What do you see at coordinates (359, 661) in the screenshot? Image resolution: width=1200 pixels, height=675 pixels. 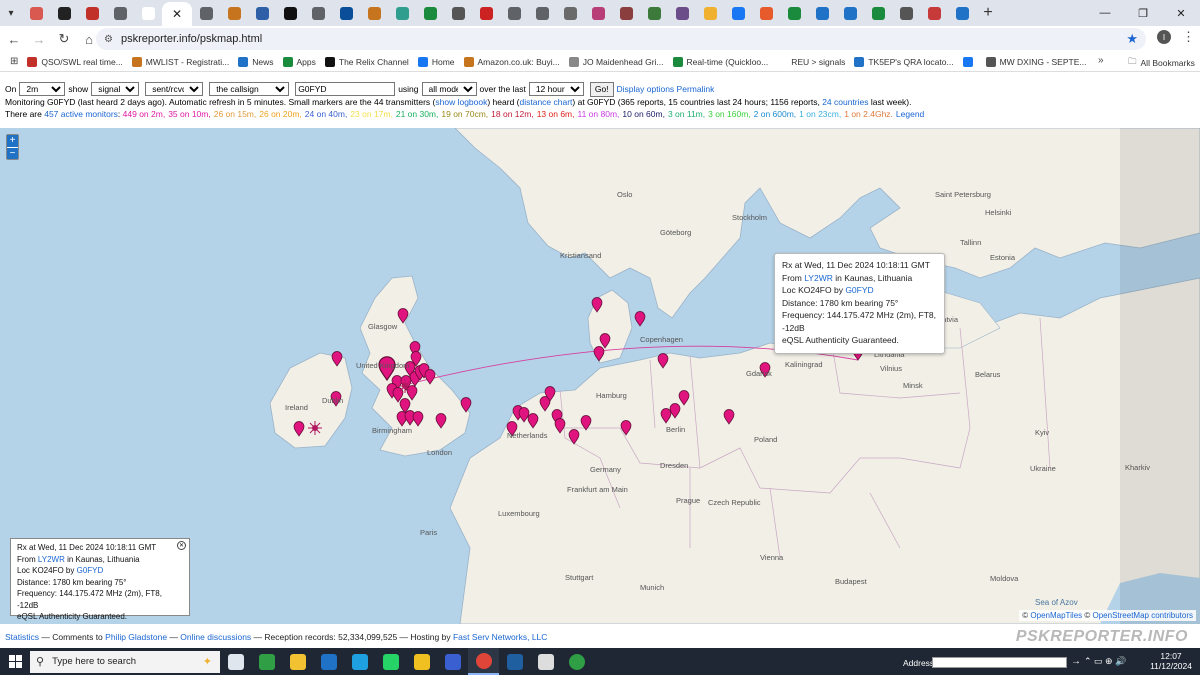 I see `taskbar-app-skype` at bounding box center [359, 661].